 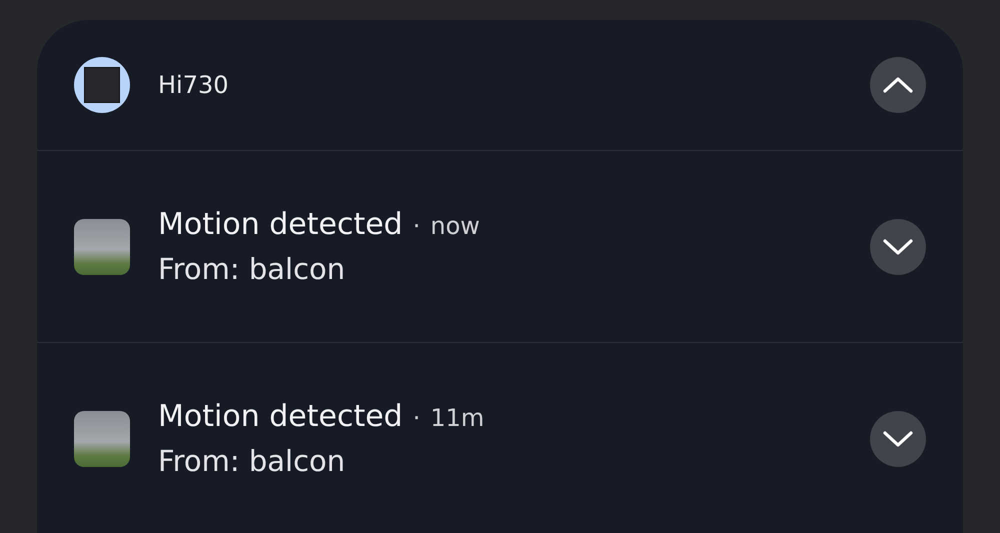 I want to click on app-name: Hi730, so click(x=194, y=85).